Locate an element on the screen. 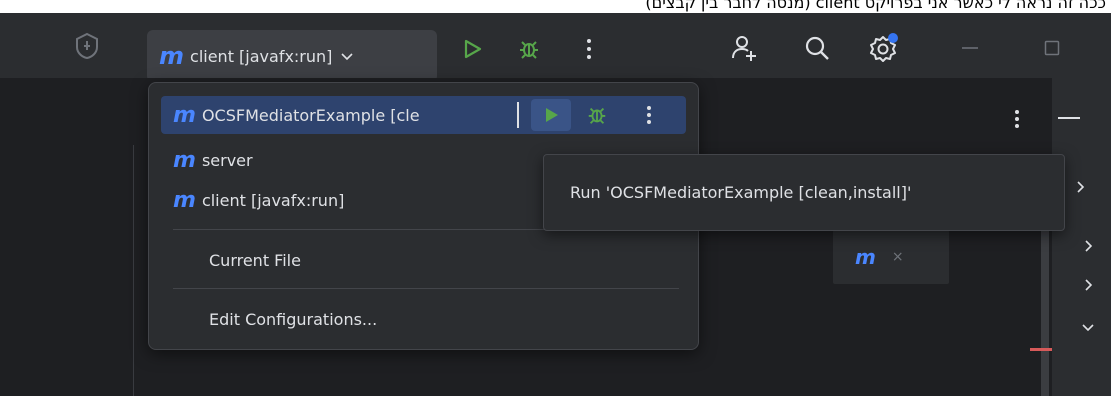 This screenshot has width=1111, height=396. error-marker is located at coordinates (1041, 349).